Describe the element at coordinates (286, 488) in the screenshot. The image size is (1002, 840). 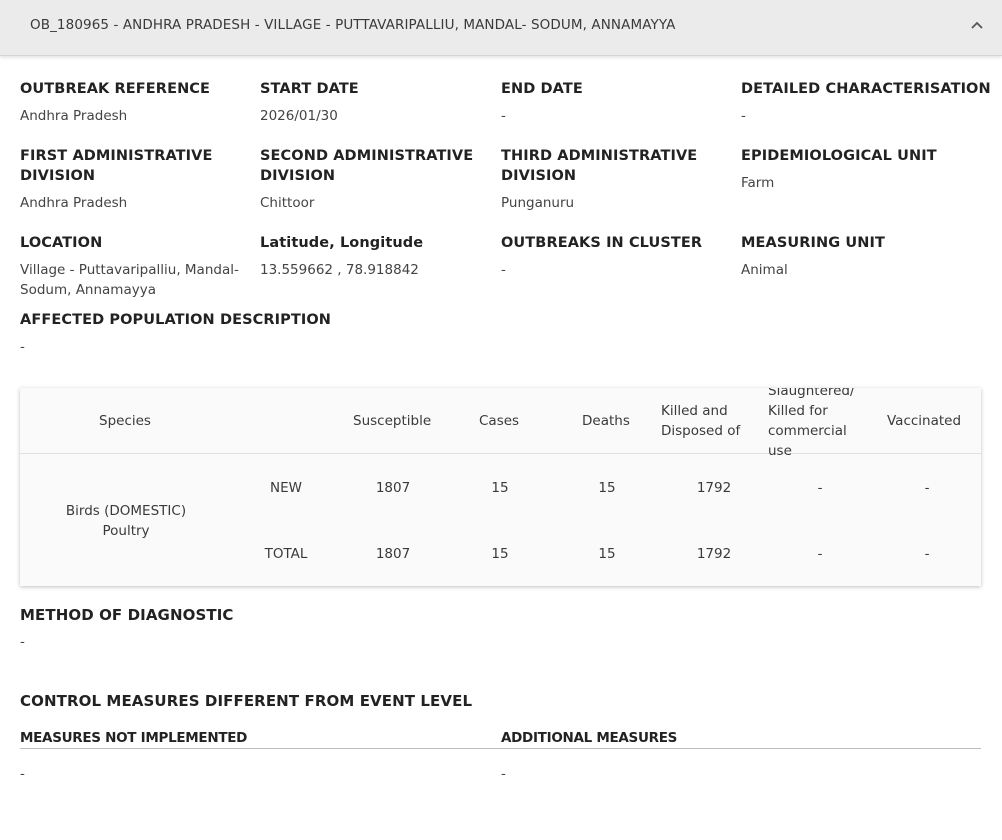
I see `row-type: NEW` at that location.